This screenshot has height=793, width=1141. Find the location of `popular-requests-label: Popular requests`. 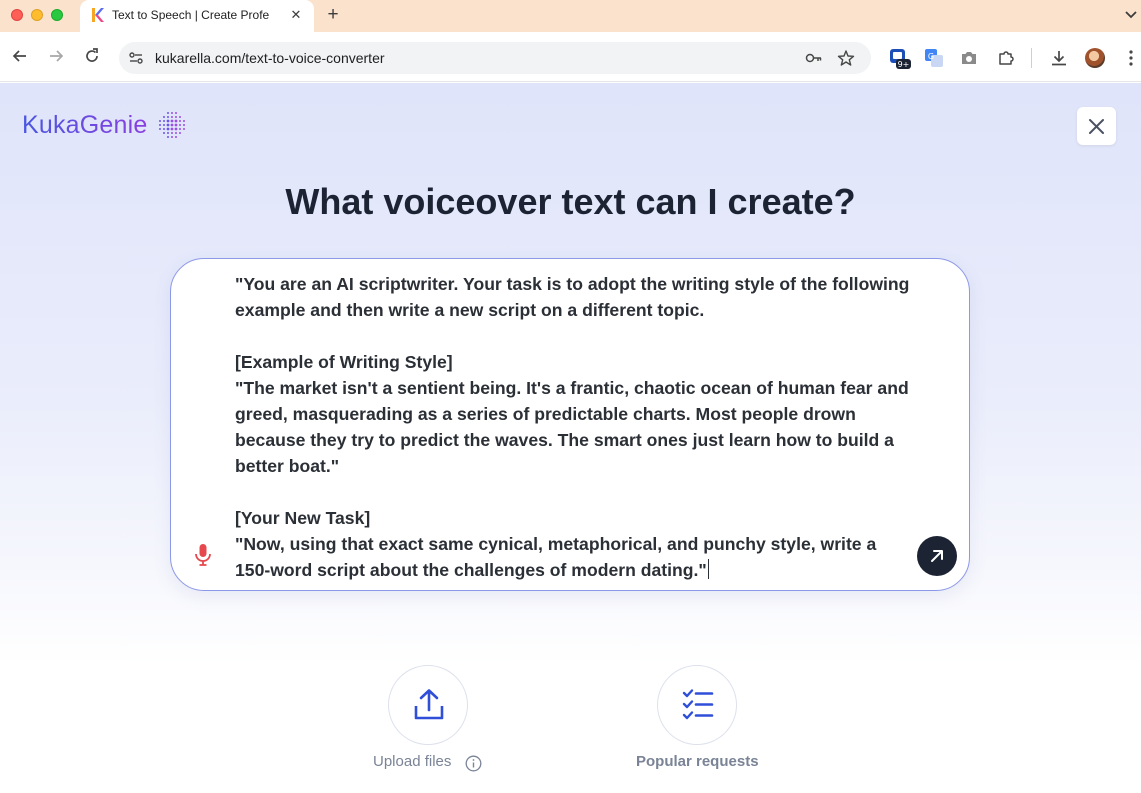

popular-requests-label: Popular requests is located at coordinates (697, 761).